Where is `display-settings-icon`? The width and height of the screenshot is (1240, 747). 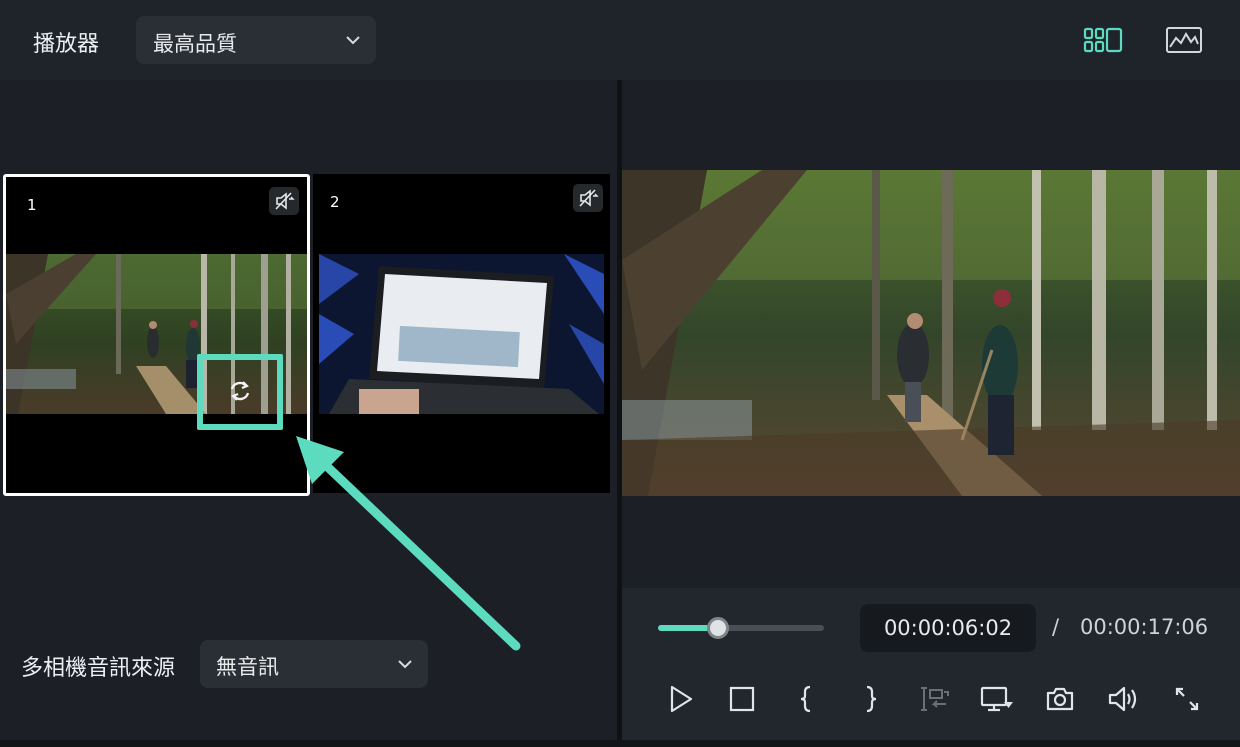 display-settings-icon is located at coordinates (996, 699).